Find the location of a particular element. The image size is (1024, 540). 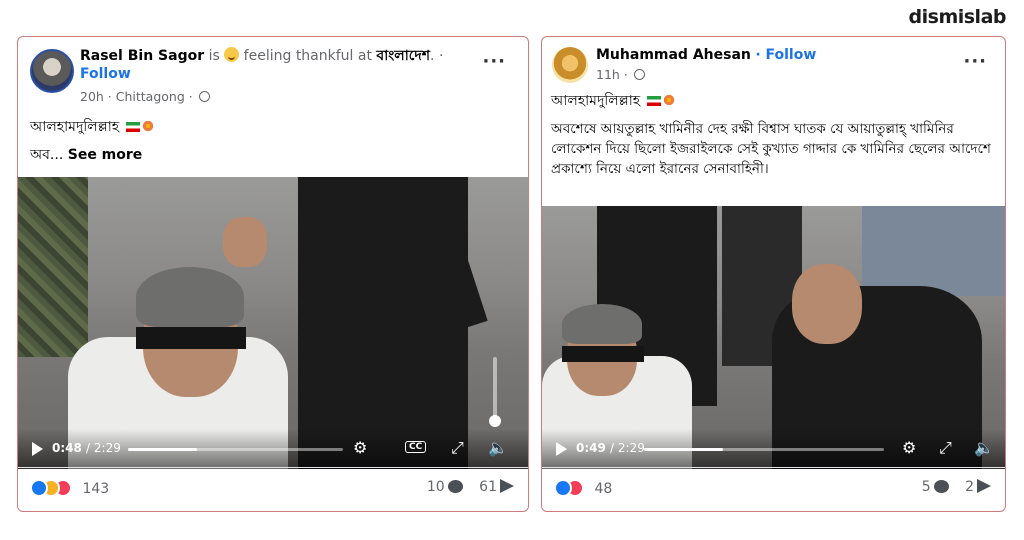

author-name: Muhammad Ahesan is located at coordinates (673, 55).